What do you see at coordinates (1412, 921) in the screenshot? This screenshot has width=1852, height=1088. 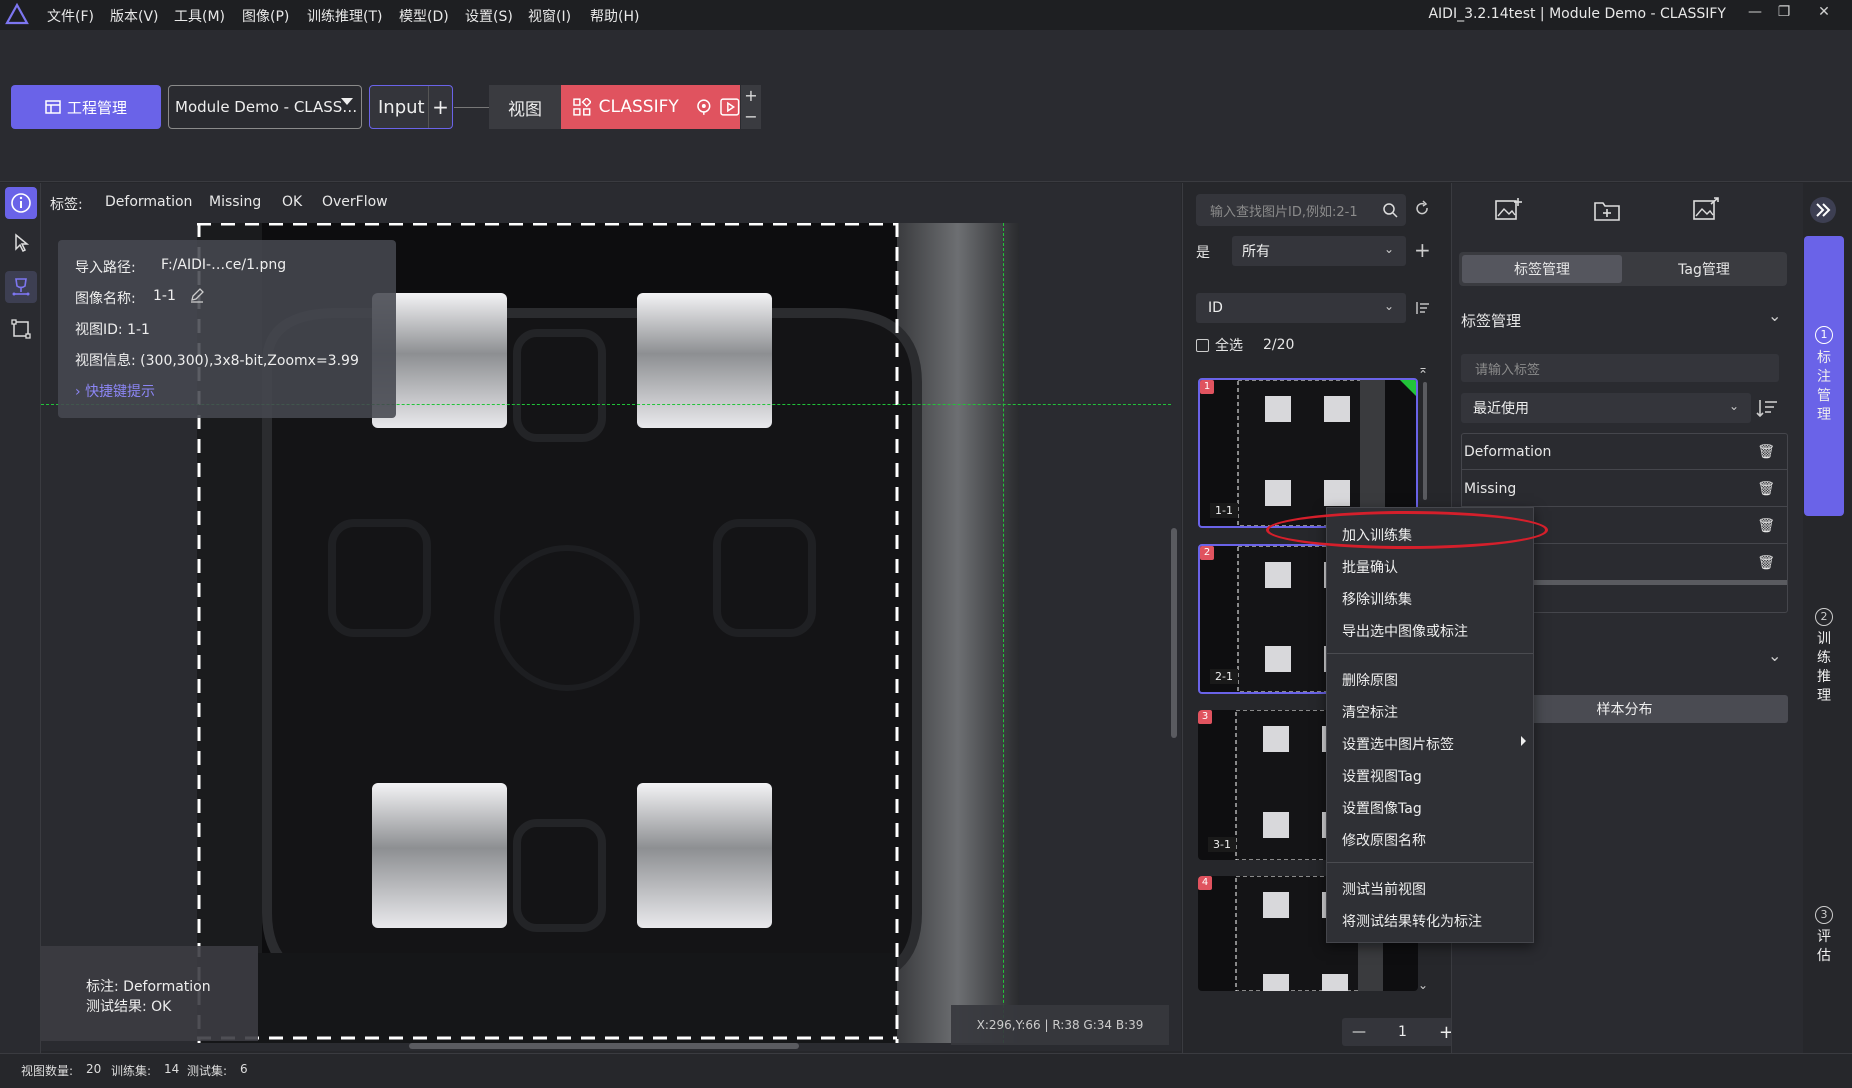 I see `menu-convert-test-to-label: 将测试结果转化为标注` at bounding box center [1412, 921].